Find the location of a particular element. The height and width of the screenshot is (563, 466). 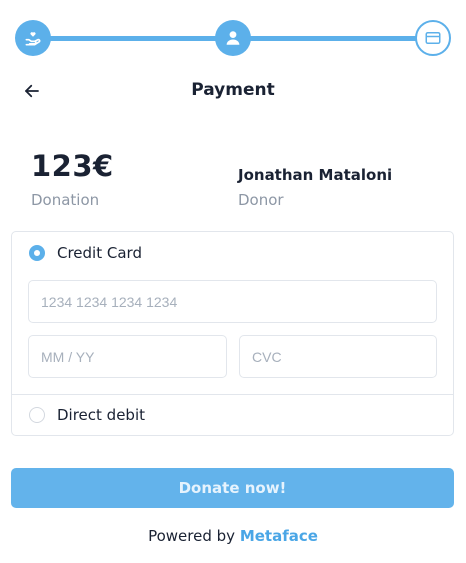

direct-debit-option: Direct debit is located at coordinates (232, 415).